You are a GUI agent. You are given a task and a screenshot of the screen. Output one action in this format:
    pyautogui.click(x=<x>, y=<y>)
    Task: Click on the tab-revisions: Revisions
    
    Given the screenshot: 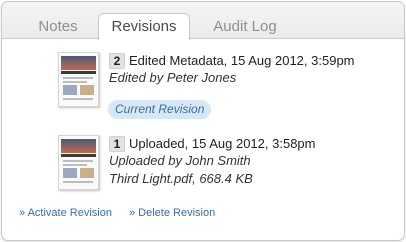 What is the action you would take?
    pyautogui.click(x=144, y=26)
    